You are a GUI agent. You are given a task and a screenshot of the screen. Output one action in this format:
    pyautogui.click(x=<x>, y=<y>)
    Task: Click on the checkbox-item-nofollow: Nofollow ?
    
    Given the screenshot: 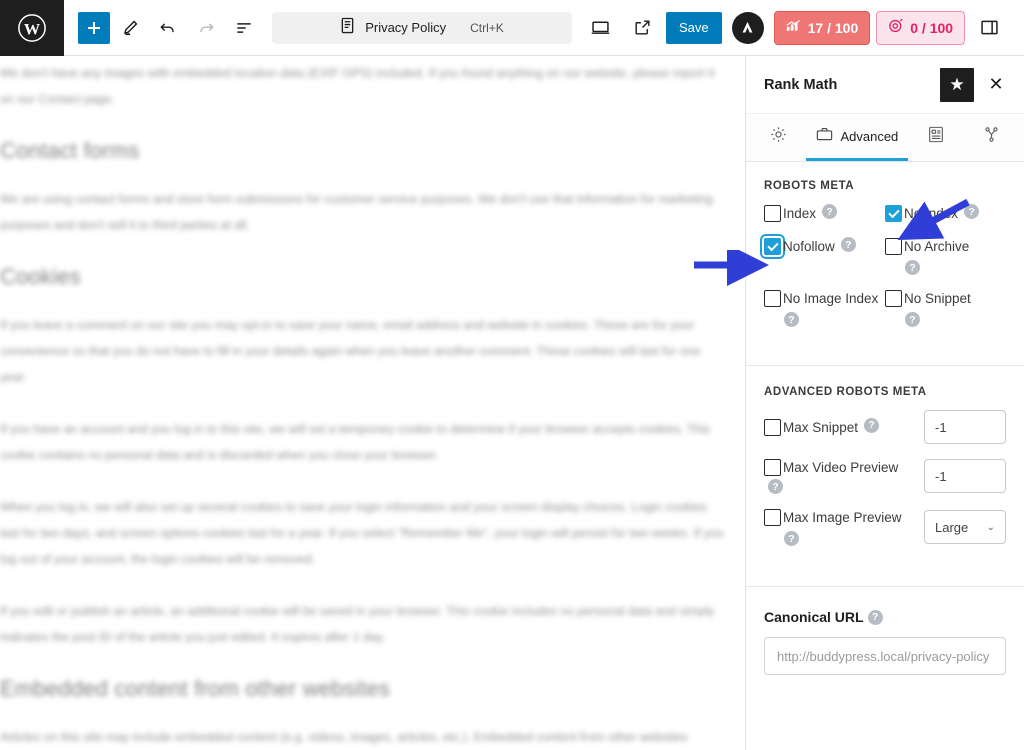 What is the action you would take?
    pyautogui.click(x=822, y=254)
    